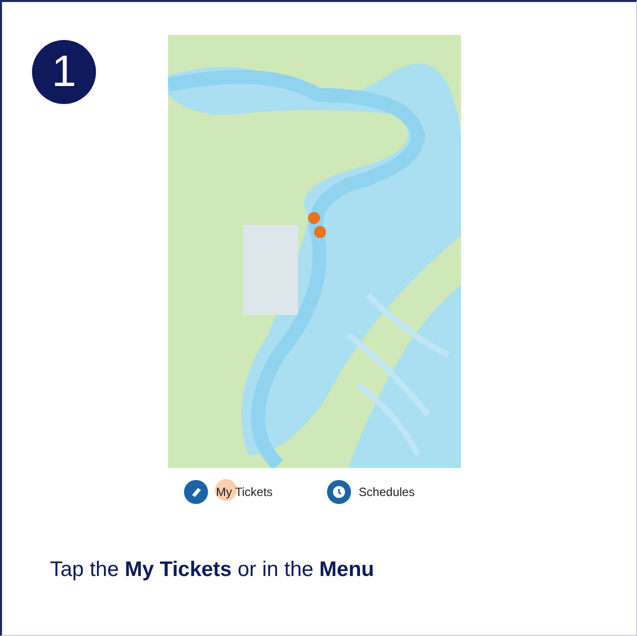  Describe the element at coordinates (228, 492) in the screenshot. I see `nav-tab: My Tickets` at that location.